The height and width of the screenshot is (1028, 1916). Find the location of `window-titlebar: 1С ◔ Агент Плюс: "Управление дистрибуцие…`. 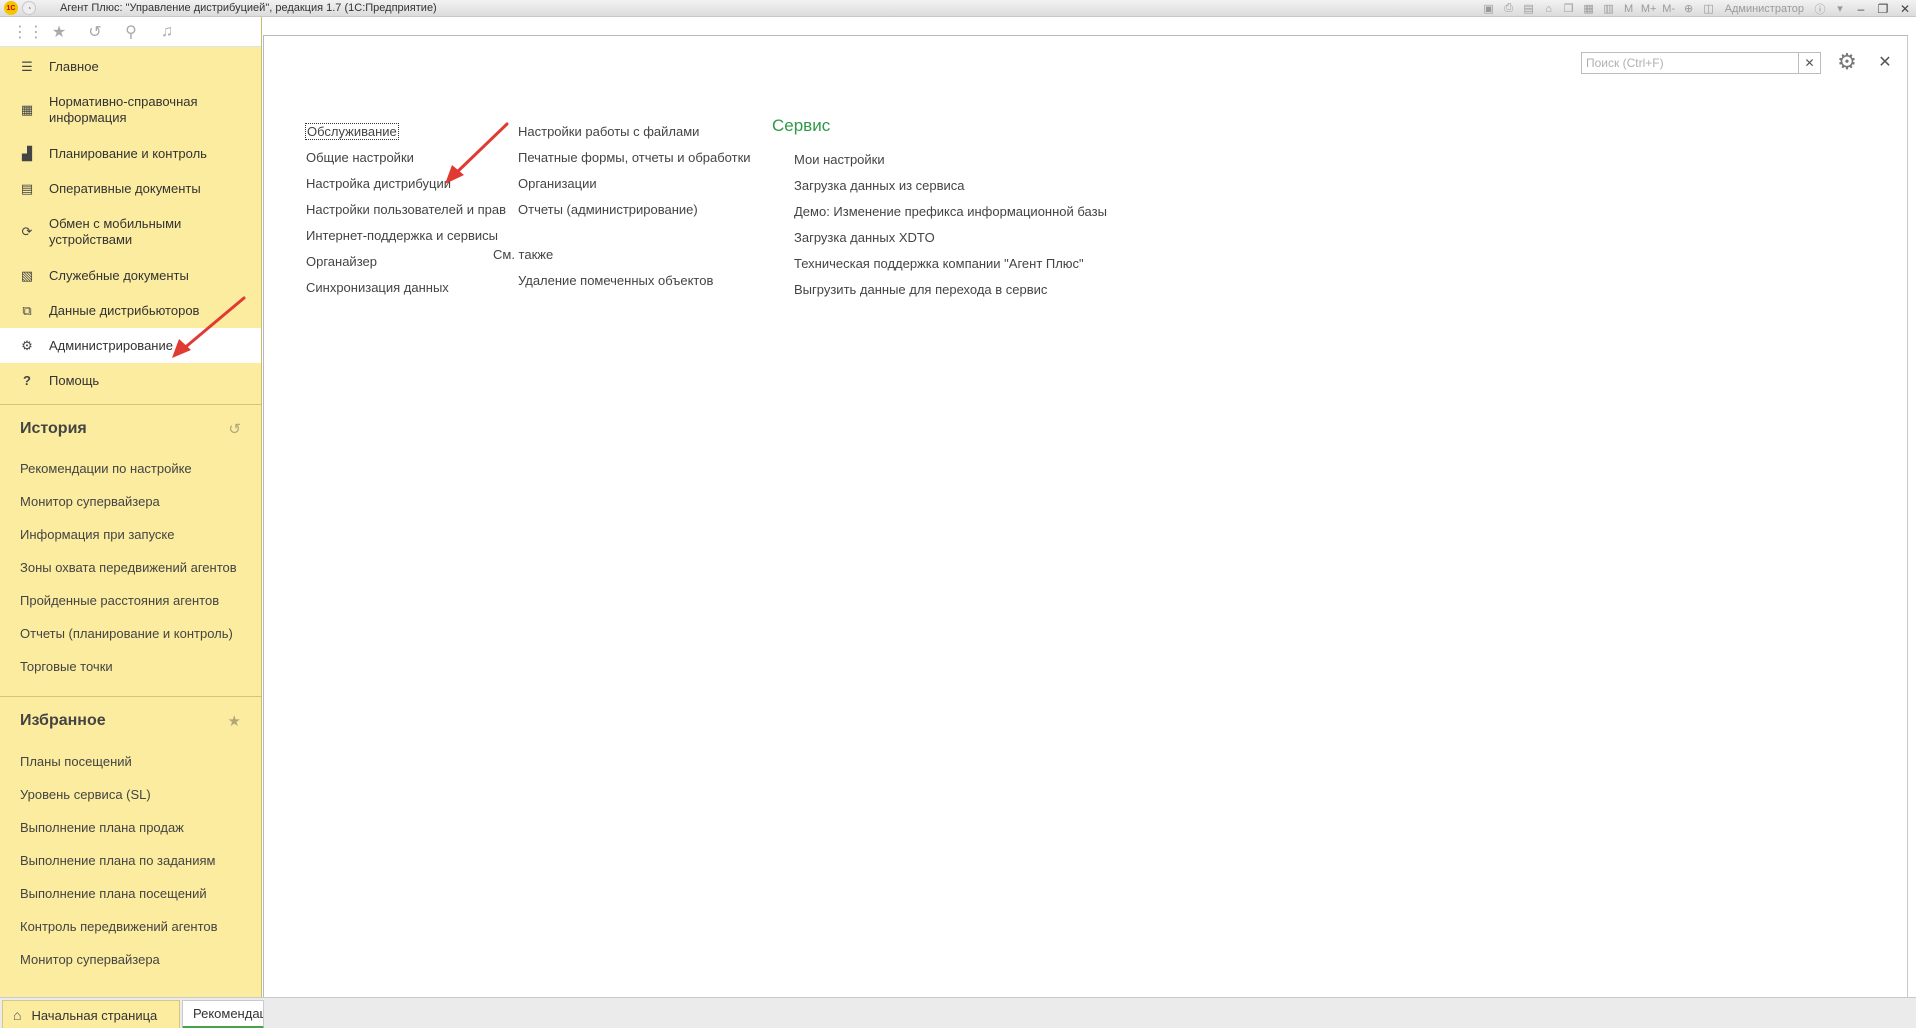

window-titlebar: 1С ◔ Агент Плюс: "Управление дистрибуцие… is located at coordinates (958, 8).